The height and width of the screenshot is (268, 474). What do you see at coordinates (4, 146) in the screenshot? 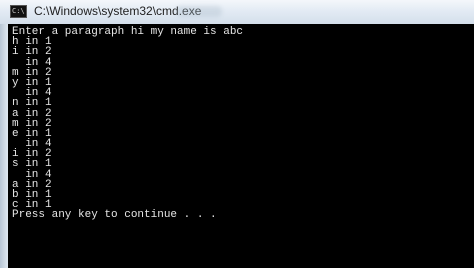
I see `window-left-frame` at bounding box center [4, 146].